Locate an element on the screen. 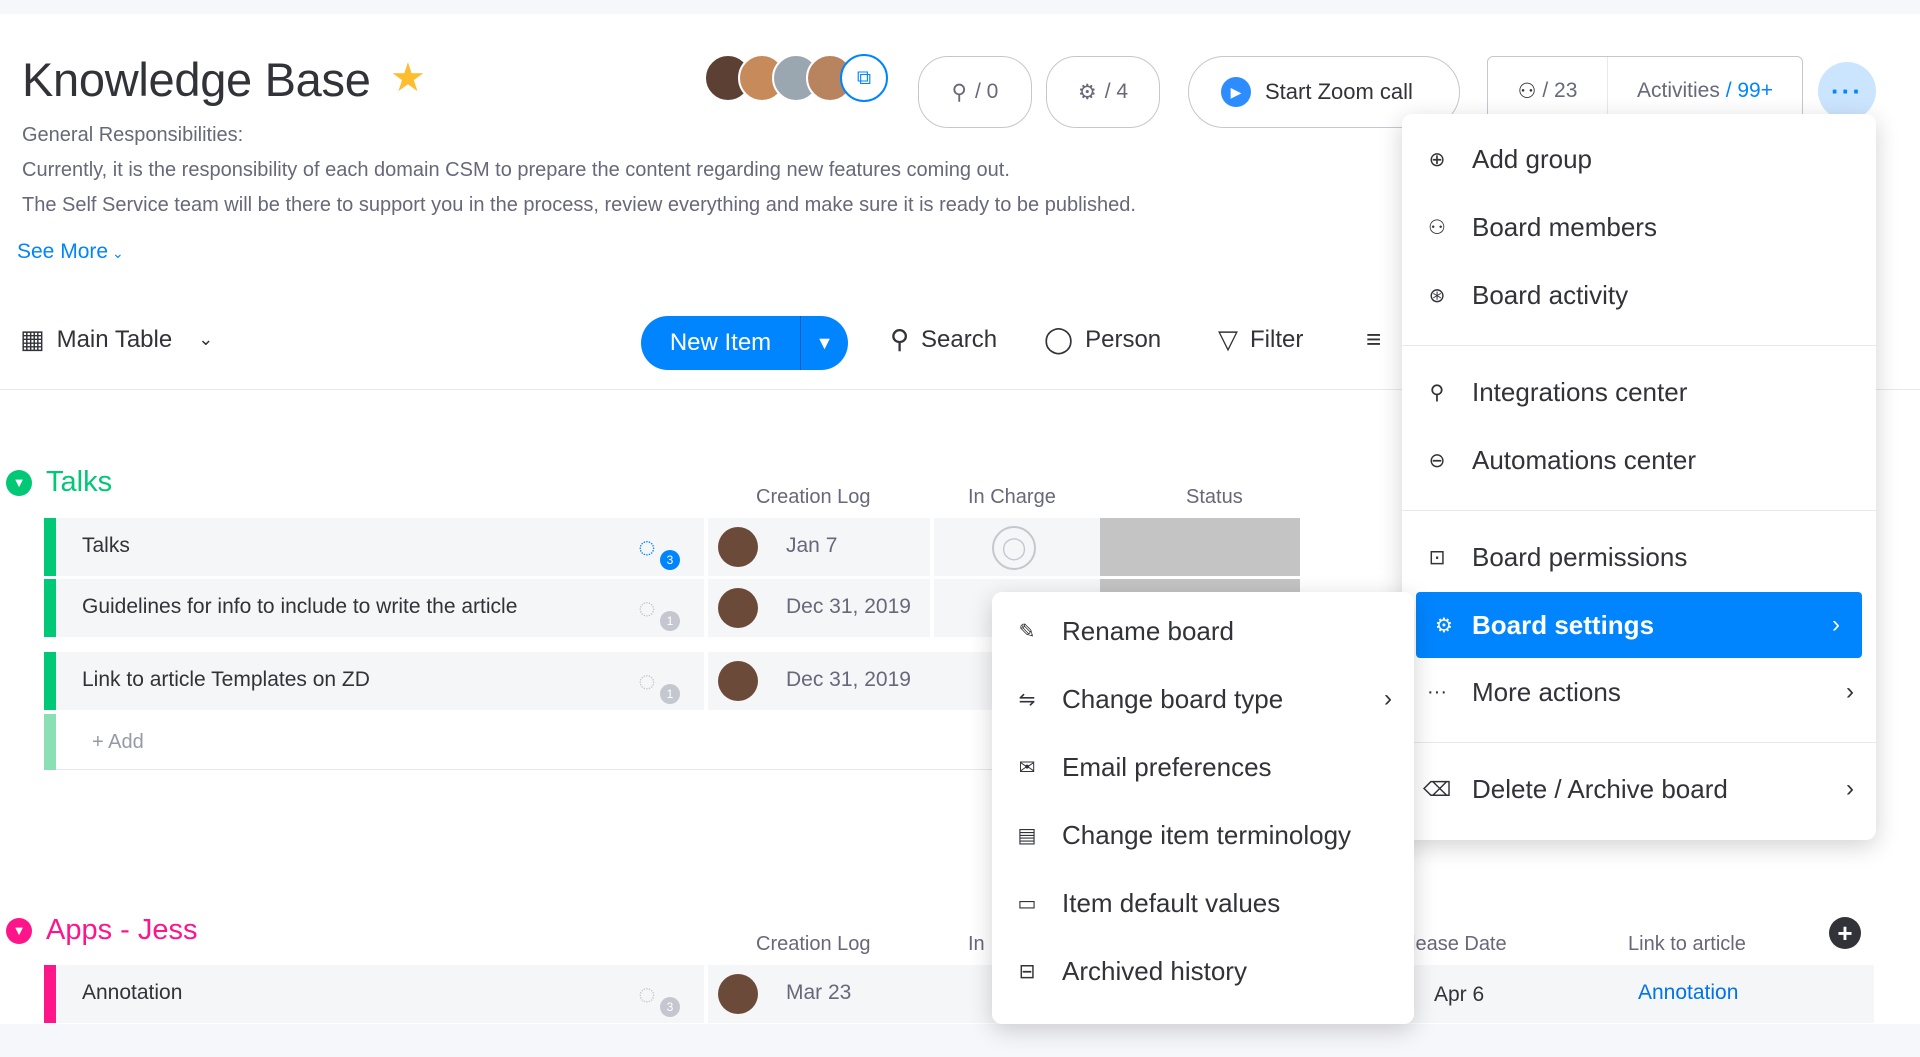 The height and width of the screenshot is (1057, 1920). filter-button: ▽ Filter is located at coordinates (1260, 339).